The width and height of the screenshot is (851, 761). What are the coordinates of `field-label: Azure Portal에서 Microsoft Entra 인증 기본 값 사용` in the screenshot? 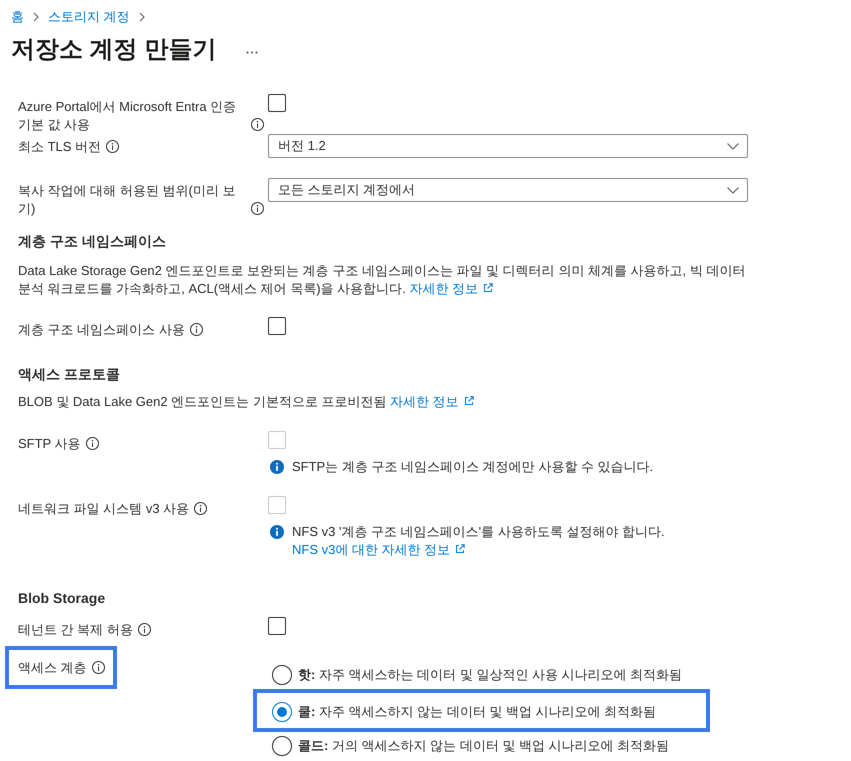 It's located at (128, 116).